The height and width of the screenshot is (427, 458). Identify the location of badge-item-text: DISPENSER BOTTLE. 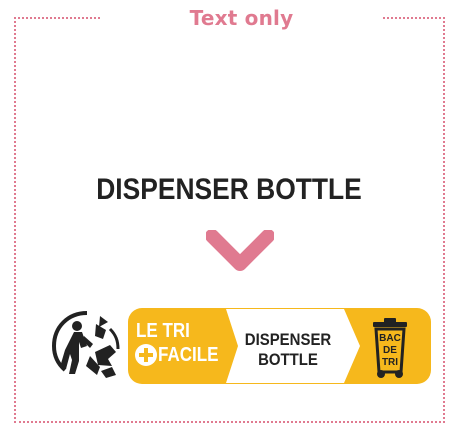
(288, 349).